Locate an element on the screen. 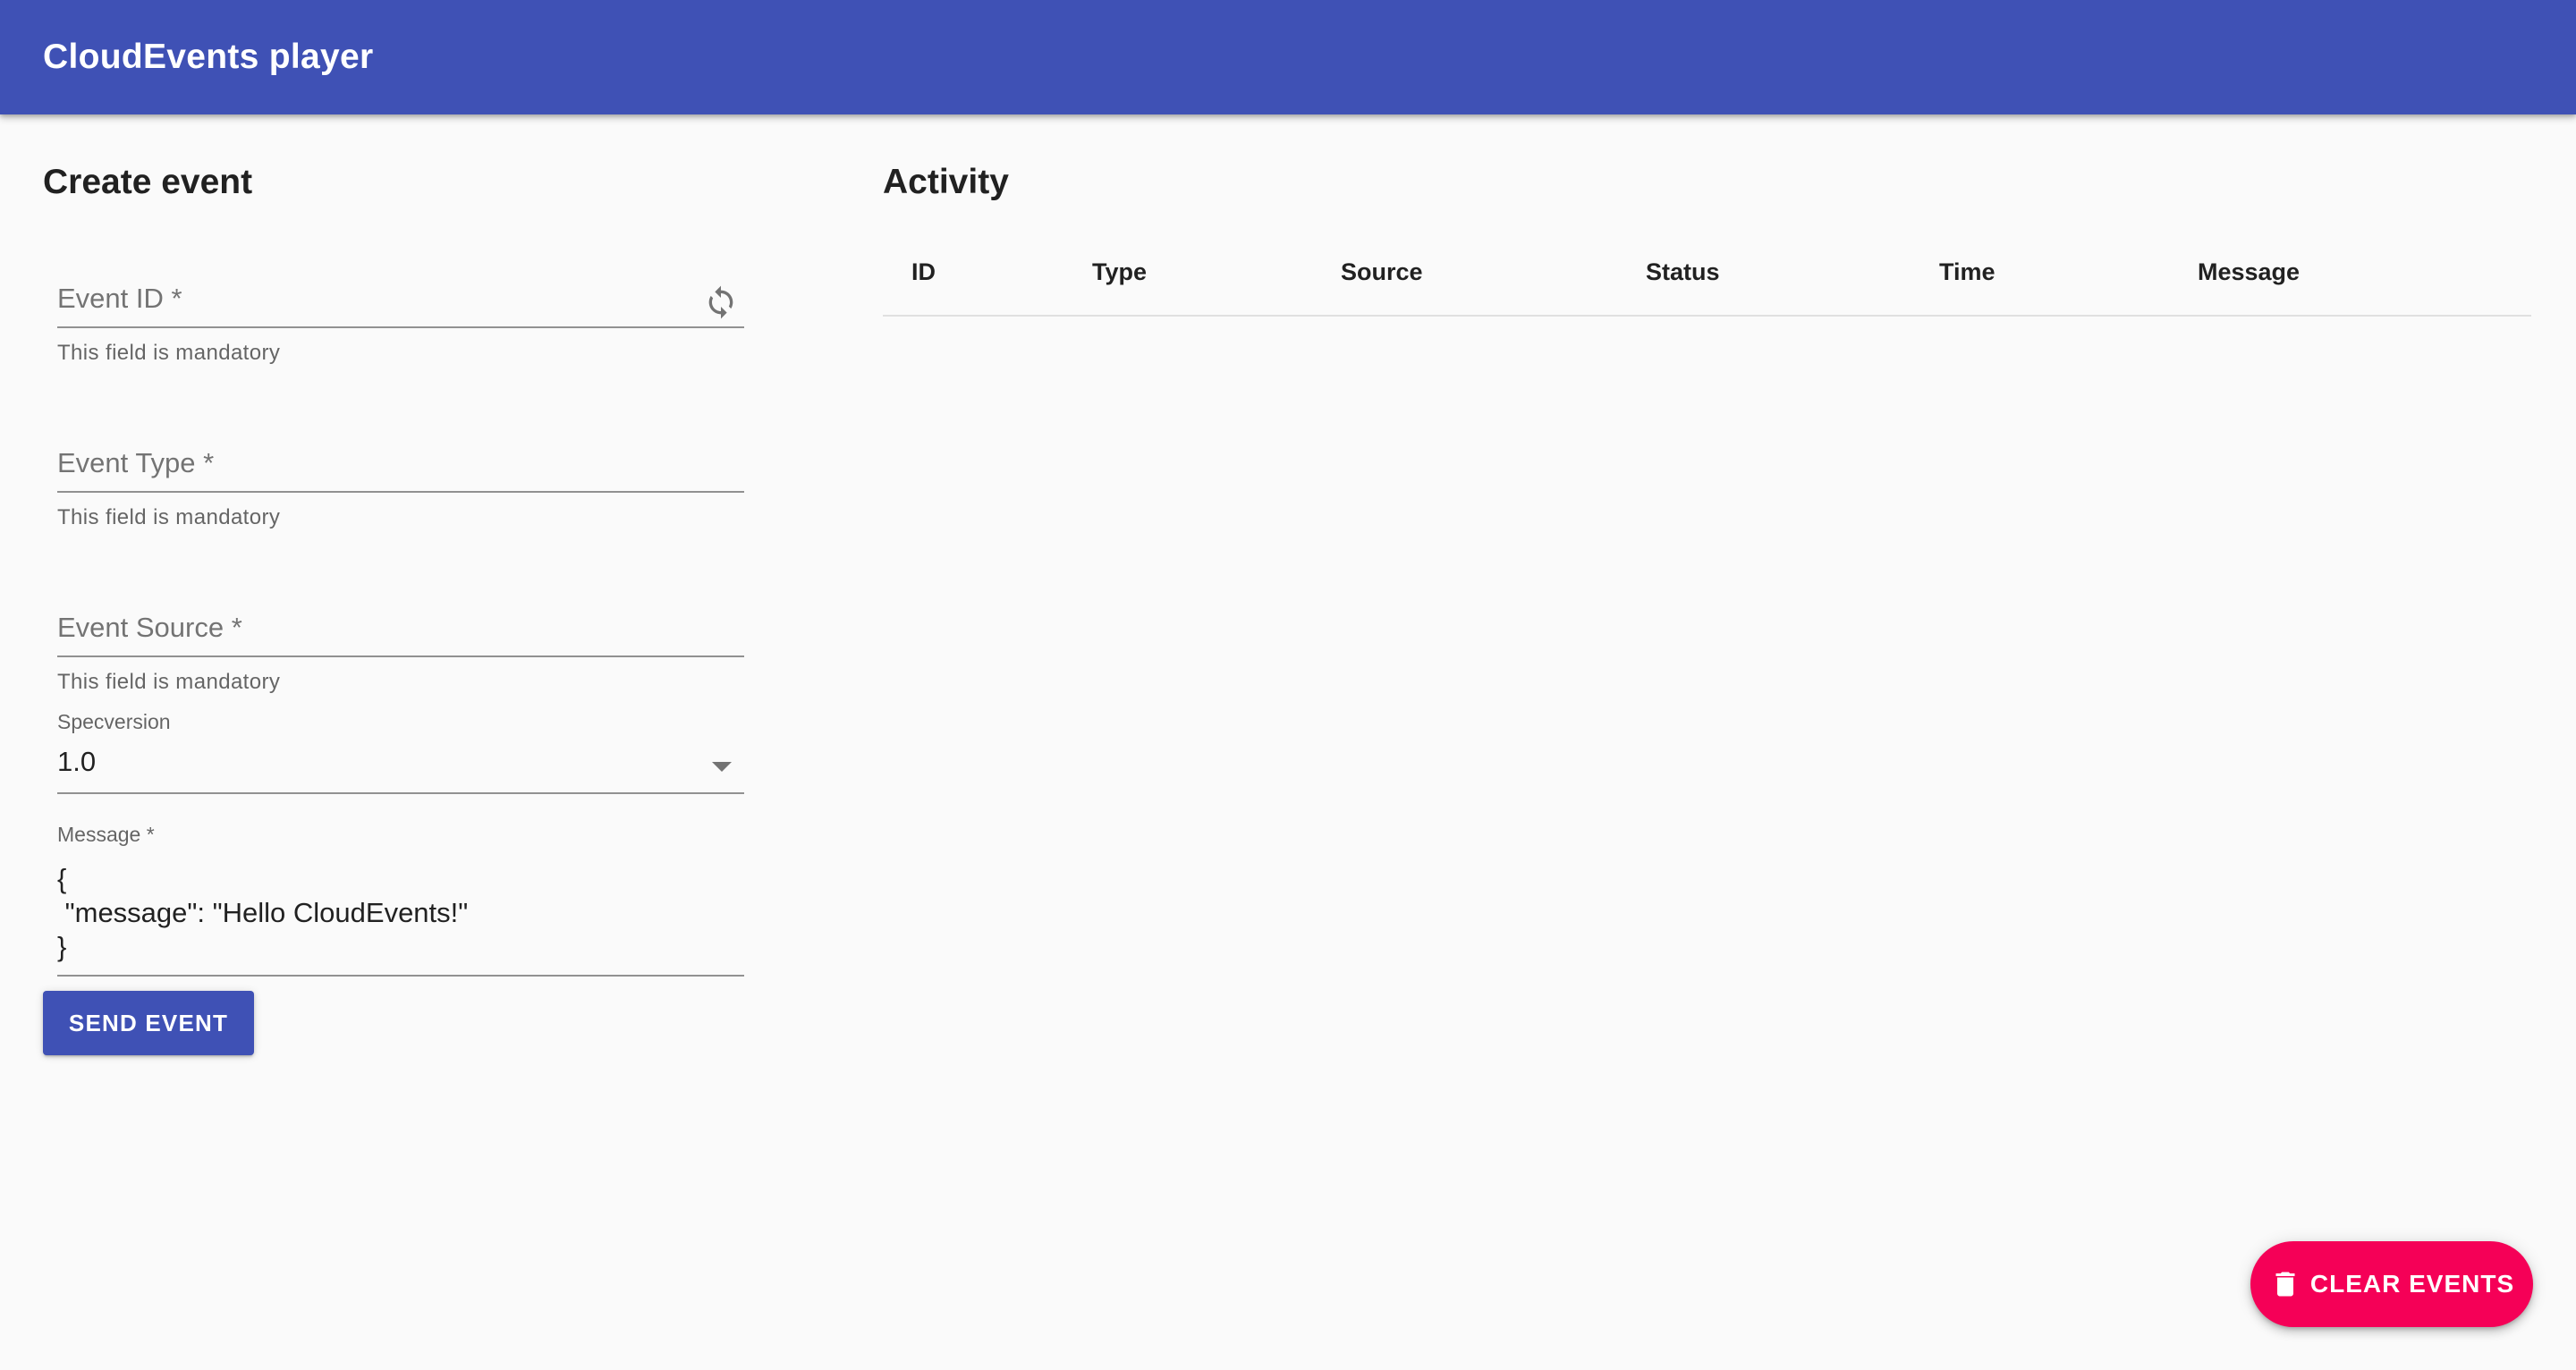 The width and height of the screenshot is (2576, 1370). event-id-label: Event ID * is located at coordinates (119, 298).